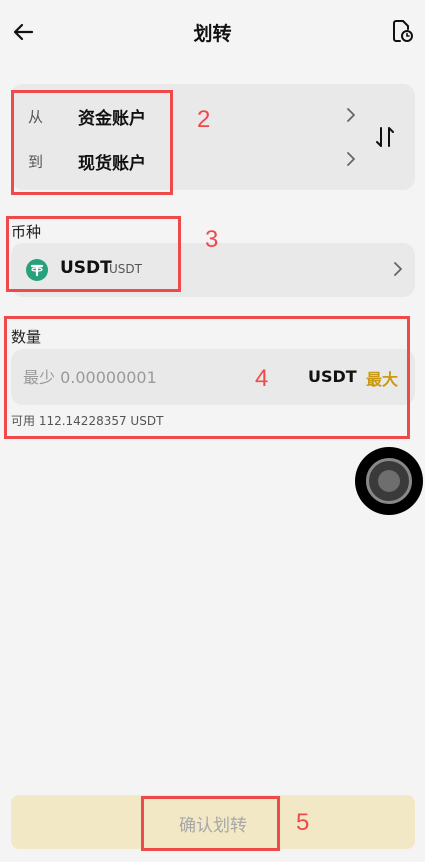  Describe the element at coordinates (36, 117) in the screenshot. I see `from-label: 从` at that location.